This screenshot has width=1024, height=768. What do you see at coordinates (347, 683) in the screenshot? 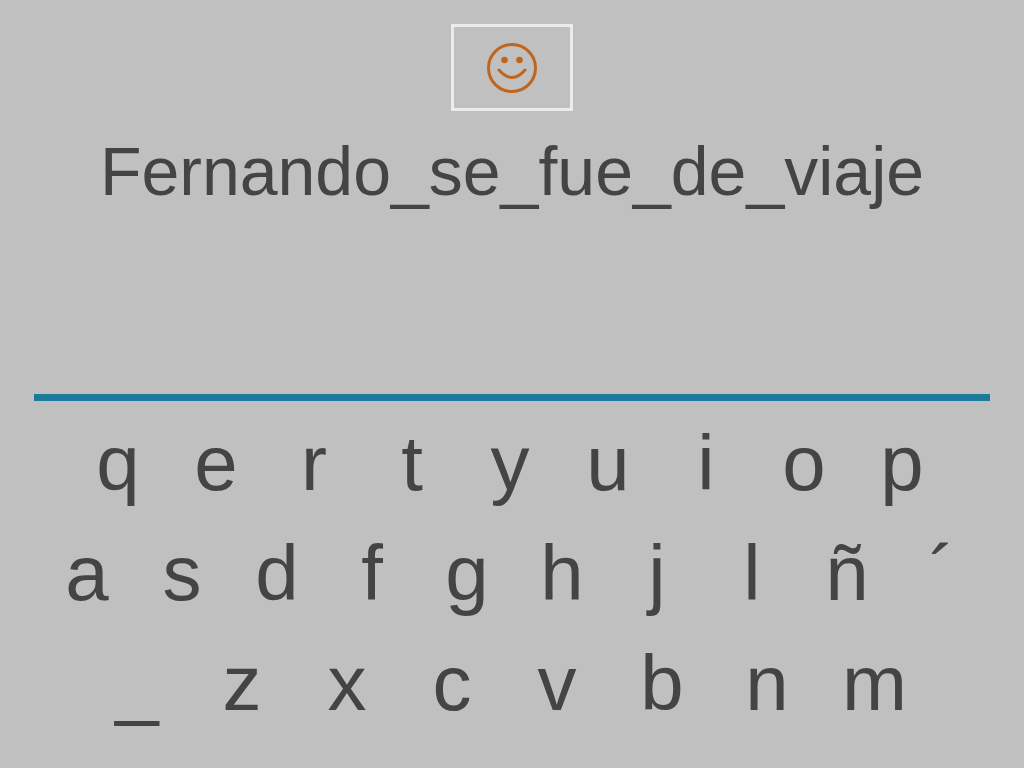
I see `letter-key: x` at bounding box center [347, 683].